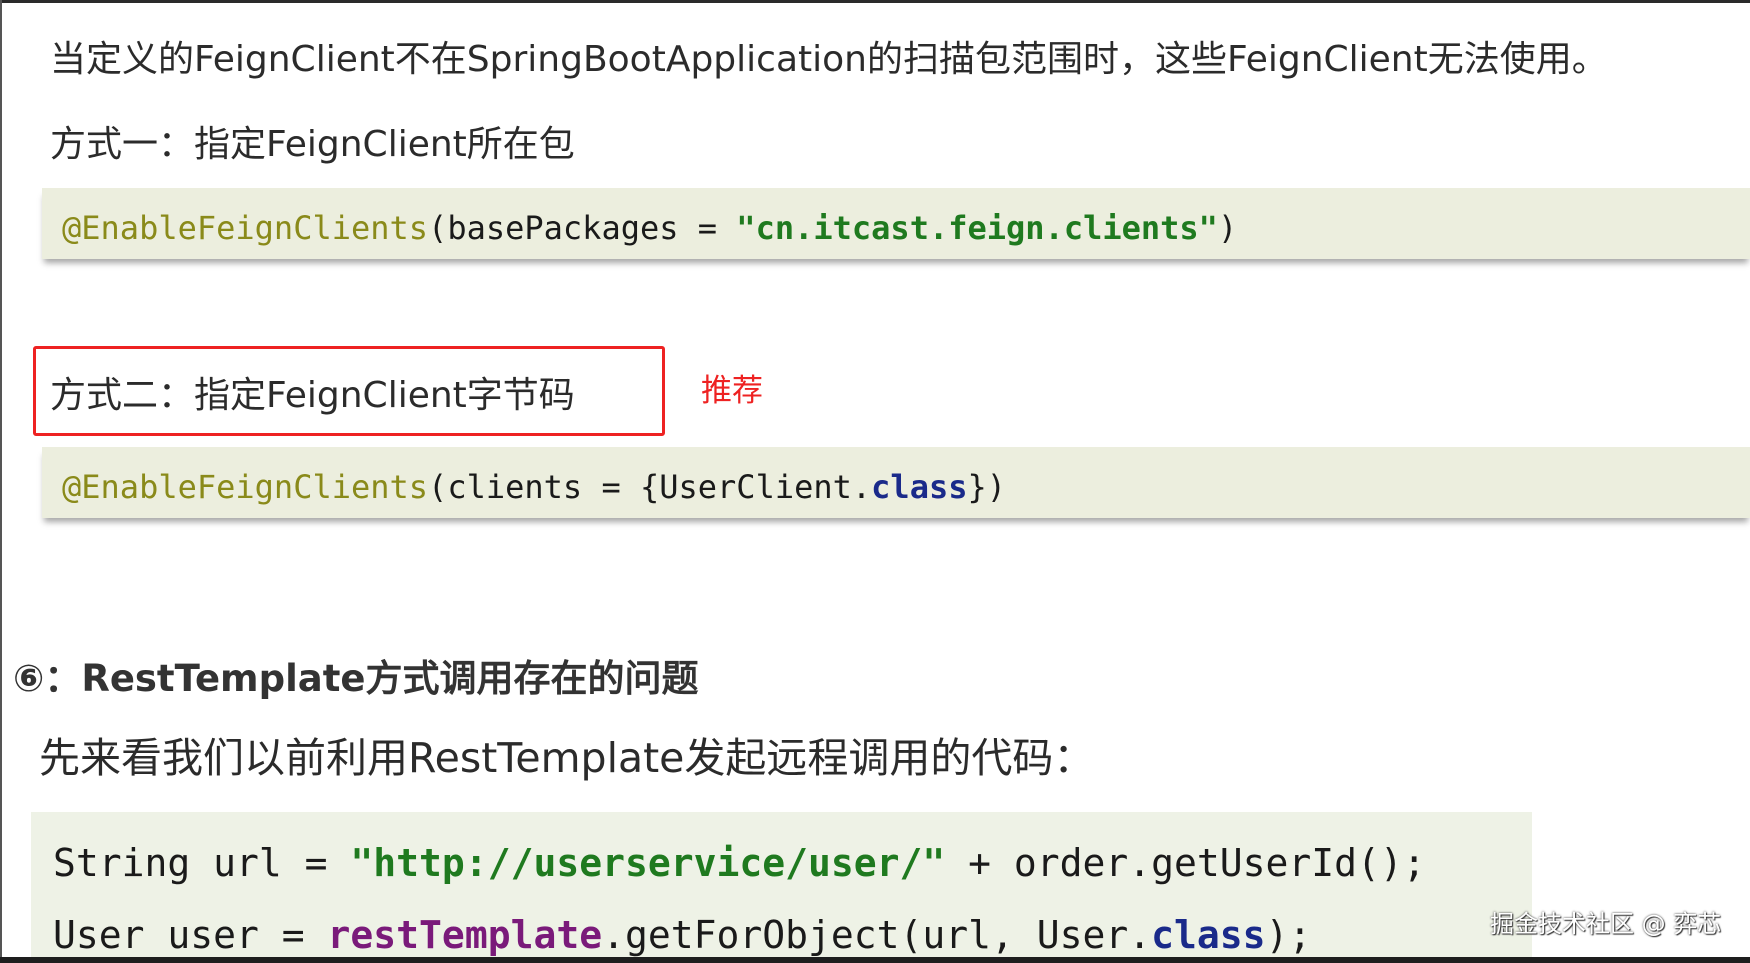 The height and width of the screenshot is (963, 1750). Describe the element at coordinates (875, 960) in the screenshot. I see `frame-bottom-bar` at that location.